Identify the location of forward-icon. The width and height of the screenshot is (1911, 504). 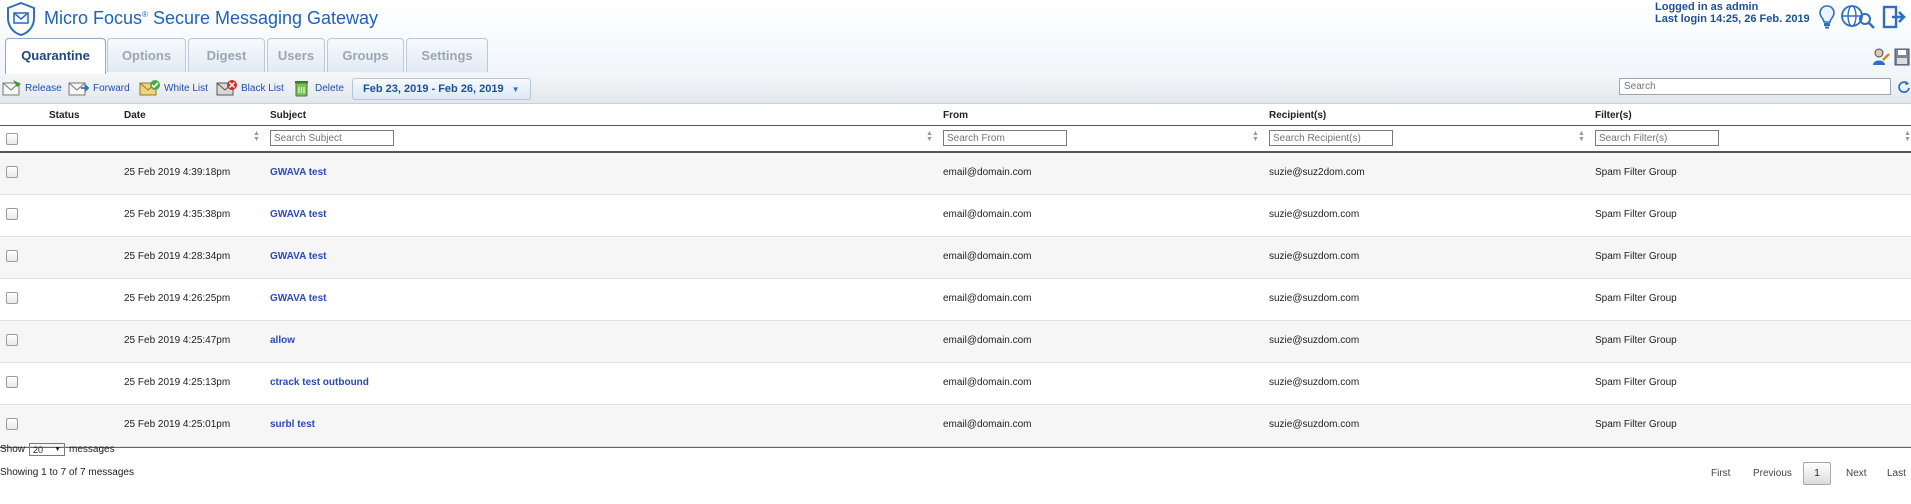
(79, 89).